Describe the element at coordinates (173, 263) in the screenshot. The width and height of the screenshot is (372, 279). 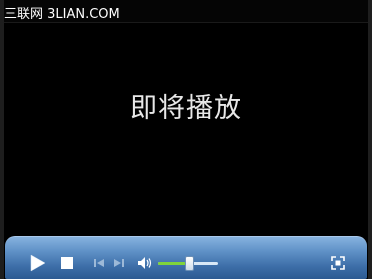
I see `volume-level-fill` at that location.